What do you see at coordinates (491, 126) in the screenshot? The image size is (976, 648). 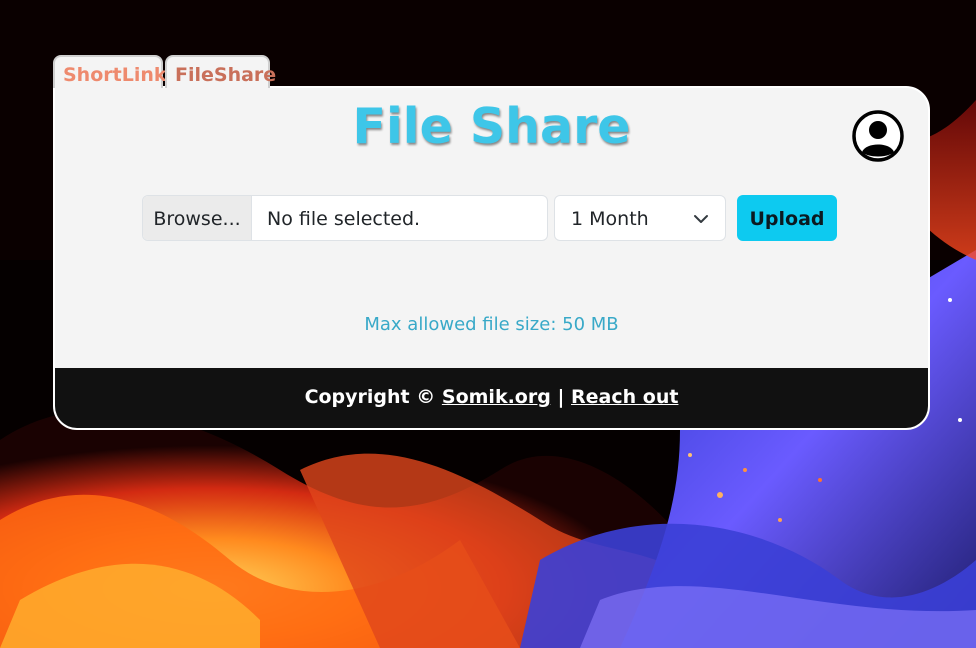 I see `page-title: File Share` at bounding box center [491, 126].